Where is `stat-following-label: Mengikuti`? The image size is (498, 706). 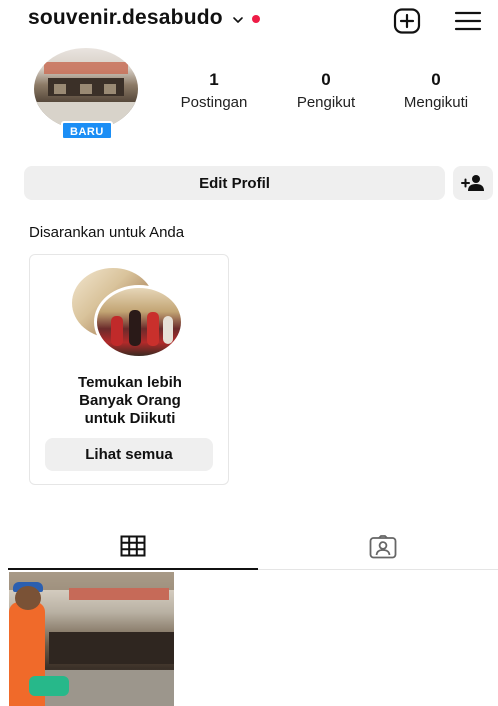 stat-following-label: Mengikuti is located at coordinates (436, 102).